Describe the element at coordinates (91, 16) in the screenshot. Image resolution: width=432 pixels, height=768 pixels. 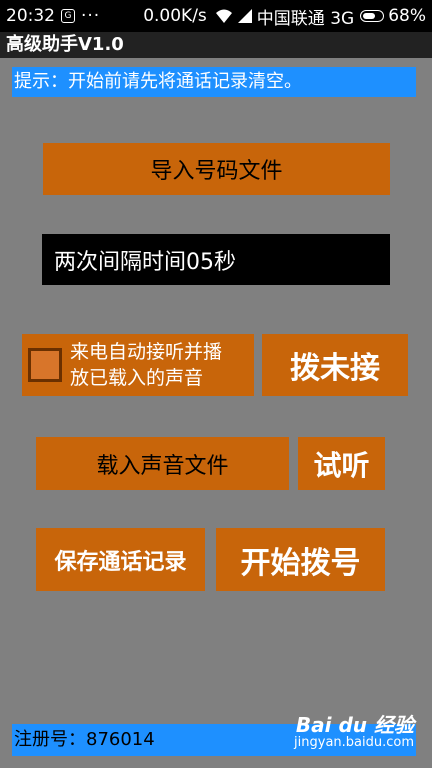
I see `more-notifications-icon: ···` at that location.